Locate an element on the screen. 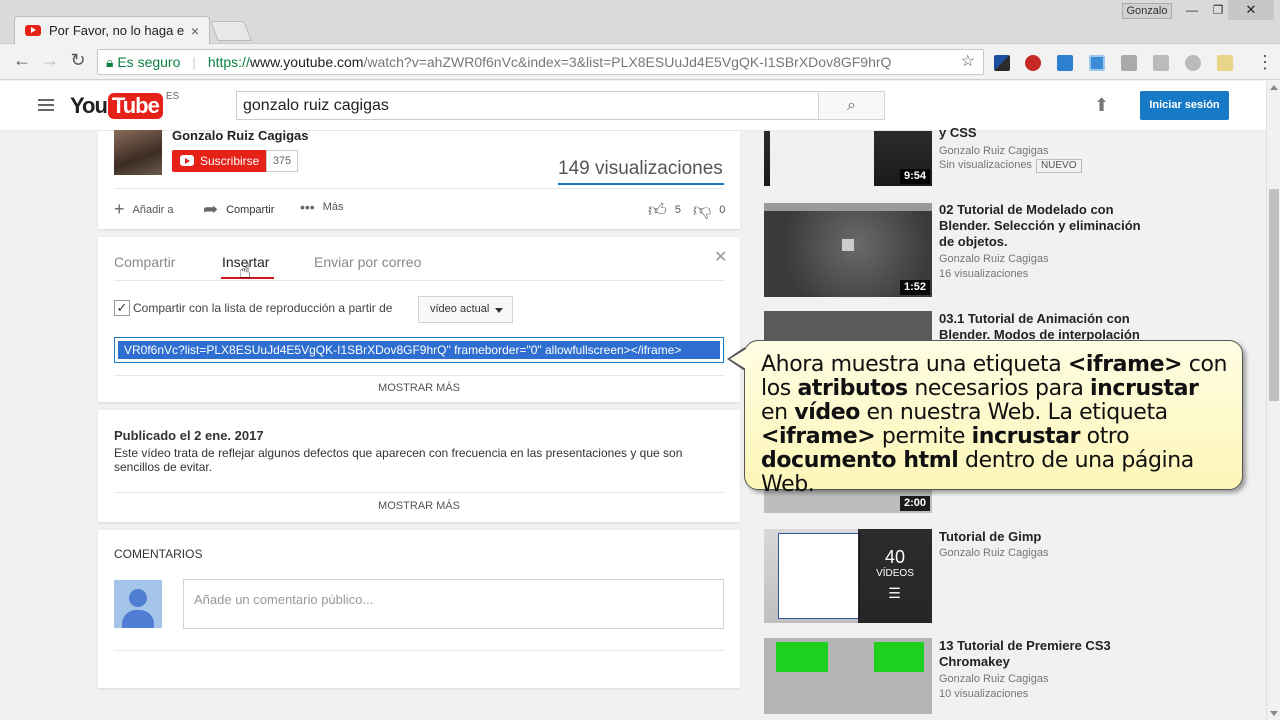  video-title: 13 Tutorial de Premiere CS3 Chromakey is located at coordinates (1044, 654).